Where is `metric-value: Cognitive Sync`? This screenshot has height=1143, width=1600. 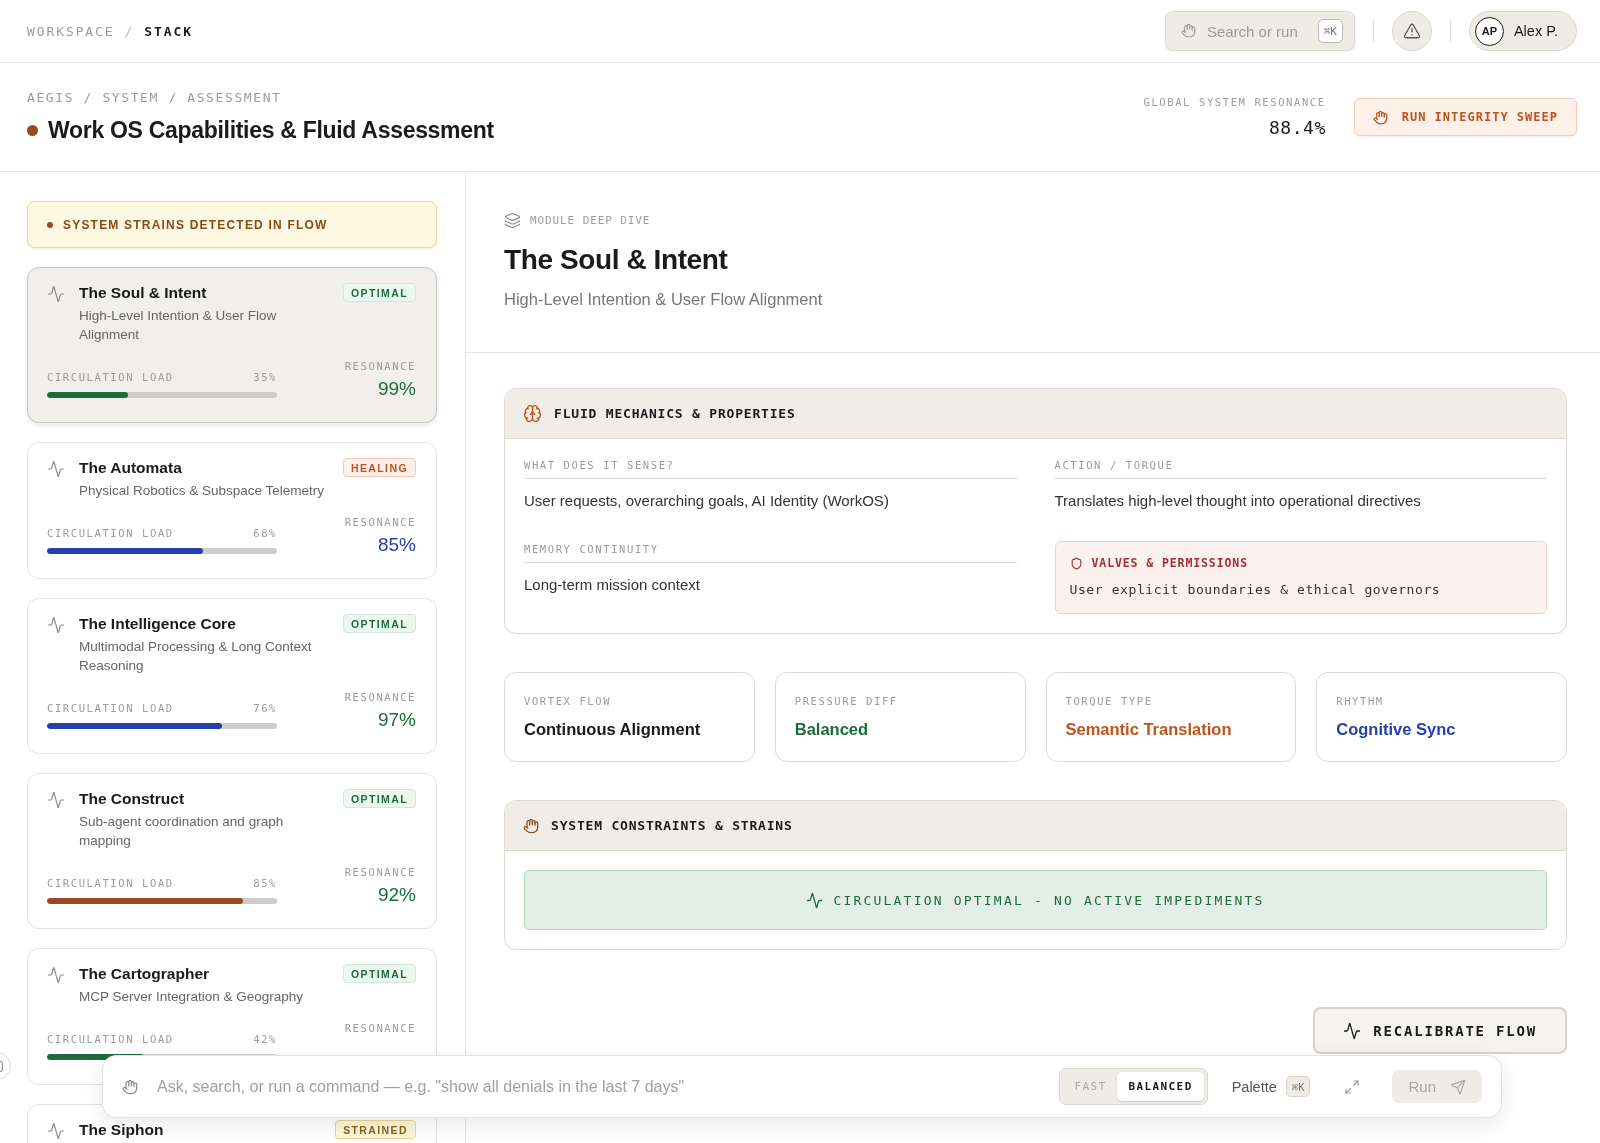 metric-value: Cognitive Sync is located at coordinates (1396, 729).